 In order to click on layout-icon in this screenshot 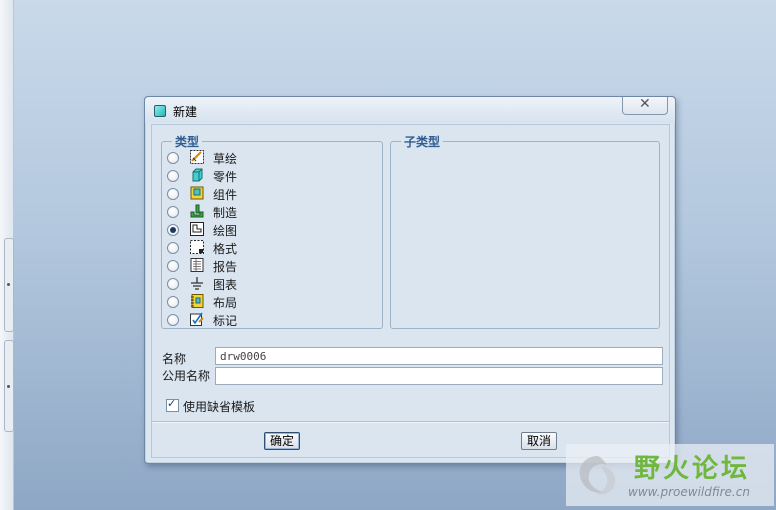, I will do `click(197, 301)`.